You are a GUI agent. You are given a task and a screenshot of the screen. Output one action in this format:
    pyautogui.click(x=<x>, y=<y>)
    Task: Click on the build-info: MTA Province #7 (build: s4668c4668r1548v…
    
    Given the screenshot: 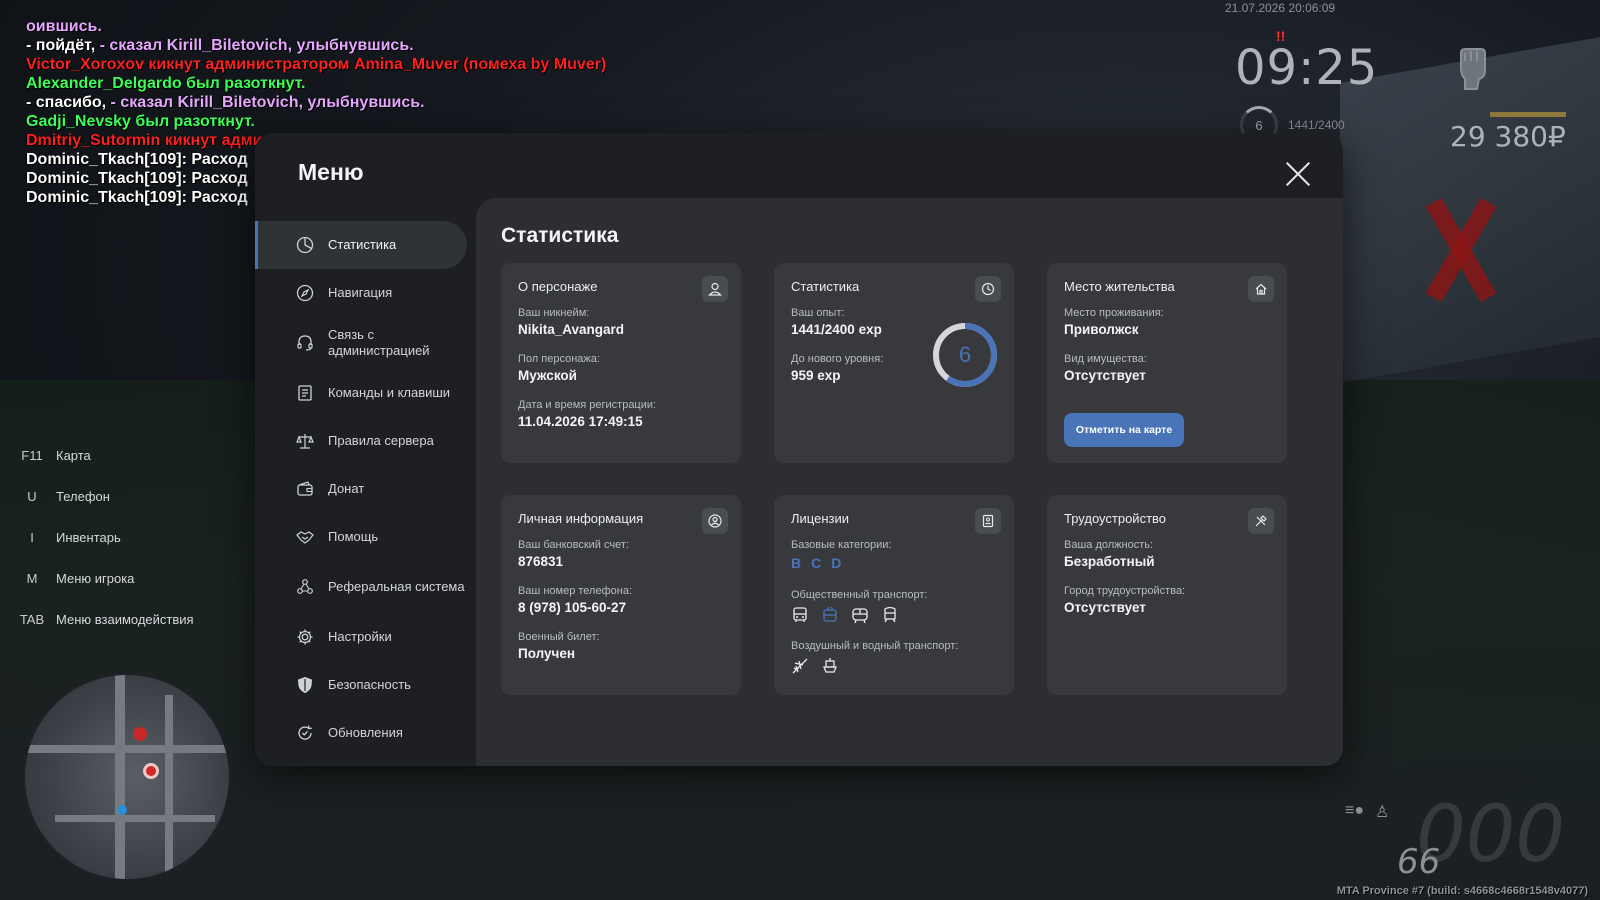 What is the action you would take?
    pyautogui.click(x=1462, y=891)
    